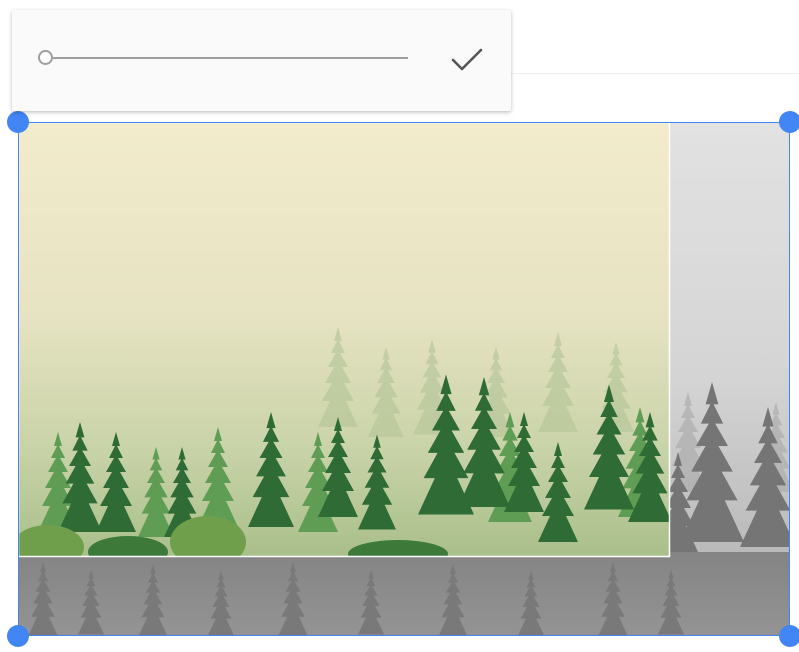 The image size is (799, 652). I want to click on resize-handle-top-left, so click(18, 122).